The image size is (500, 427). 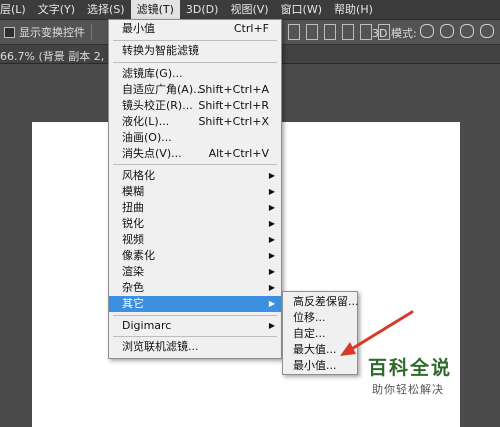 I want to click on slide-3d-icon, so click(x=487, y=31).